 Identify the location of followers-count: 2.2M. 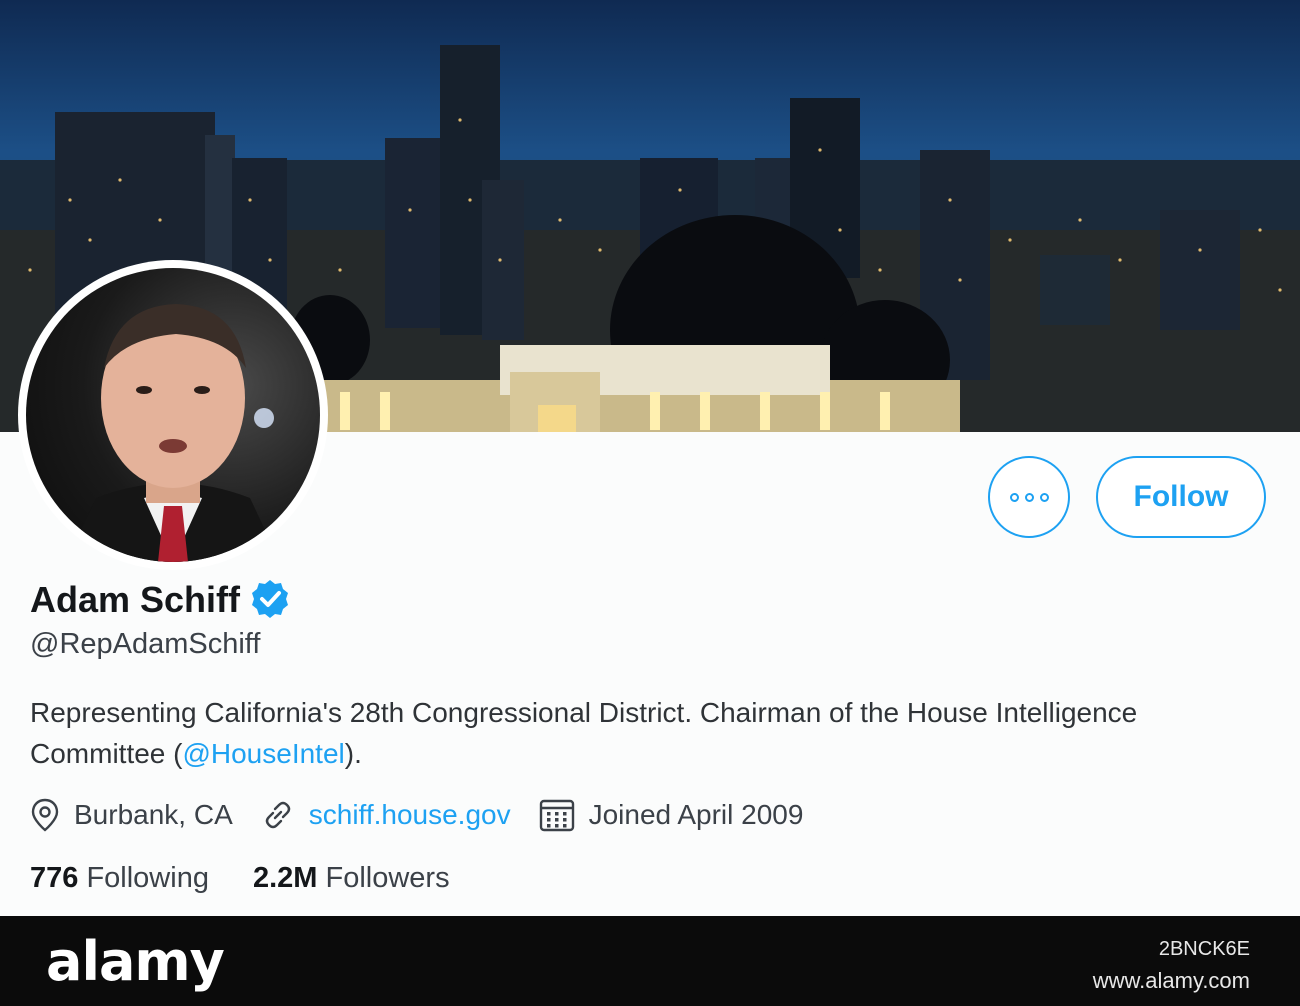
(285, 878).